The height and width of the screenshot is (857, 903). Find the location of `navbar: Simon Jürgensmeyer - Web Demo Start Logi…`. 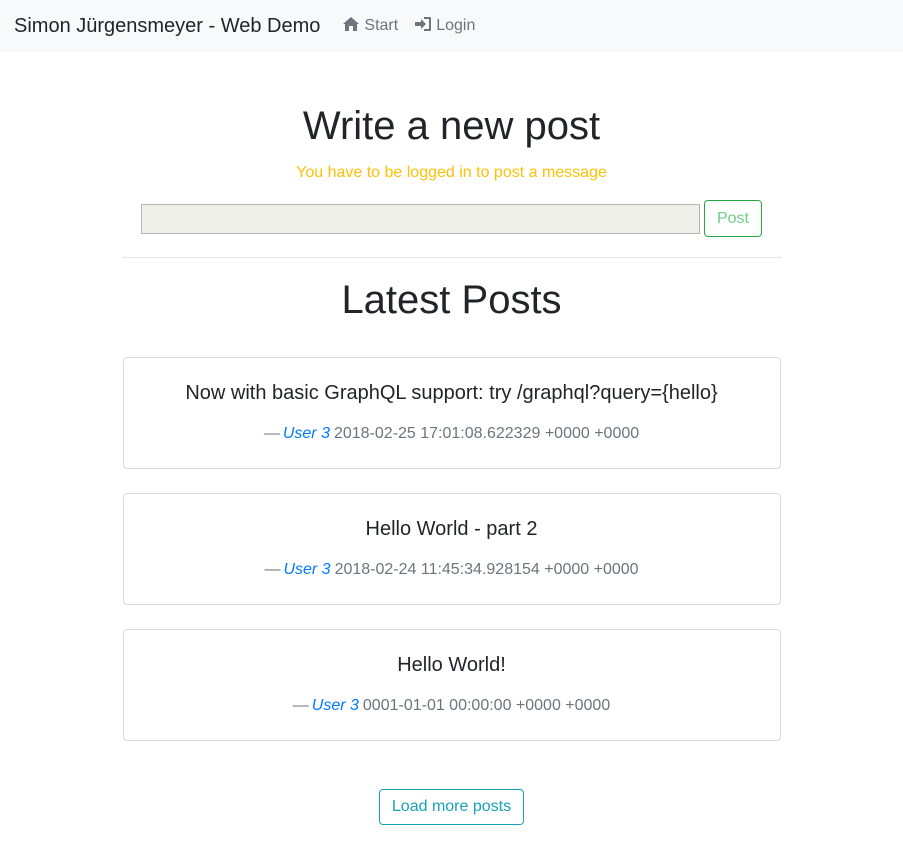

navbar: Simon Jürgensmeyer - Web Demo Start Logi… is located at coordinates (451, 26).